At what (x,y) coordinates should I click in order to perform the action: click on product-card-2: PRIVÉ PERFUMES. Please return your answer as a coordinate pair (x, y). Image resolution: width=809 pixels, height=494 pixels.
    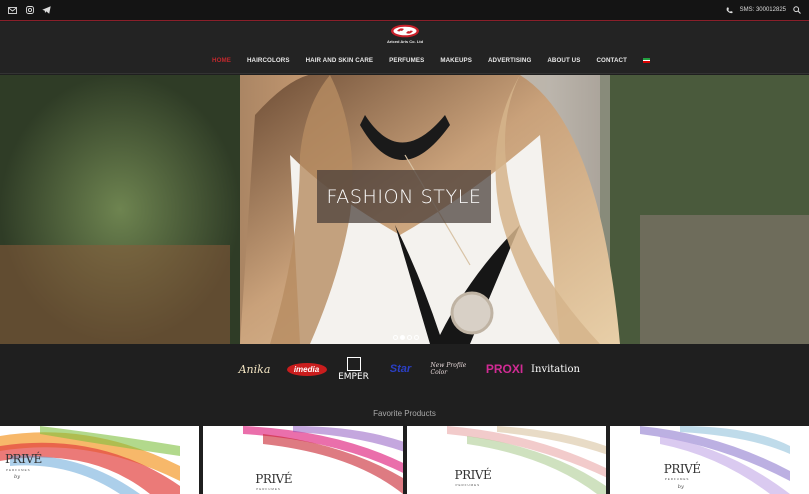
    Looking at the image, I should click on (303, 460).